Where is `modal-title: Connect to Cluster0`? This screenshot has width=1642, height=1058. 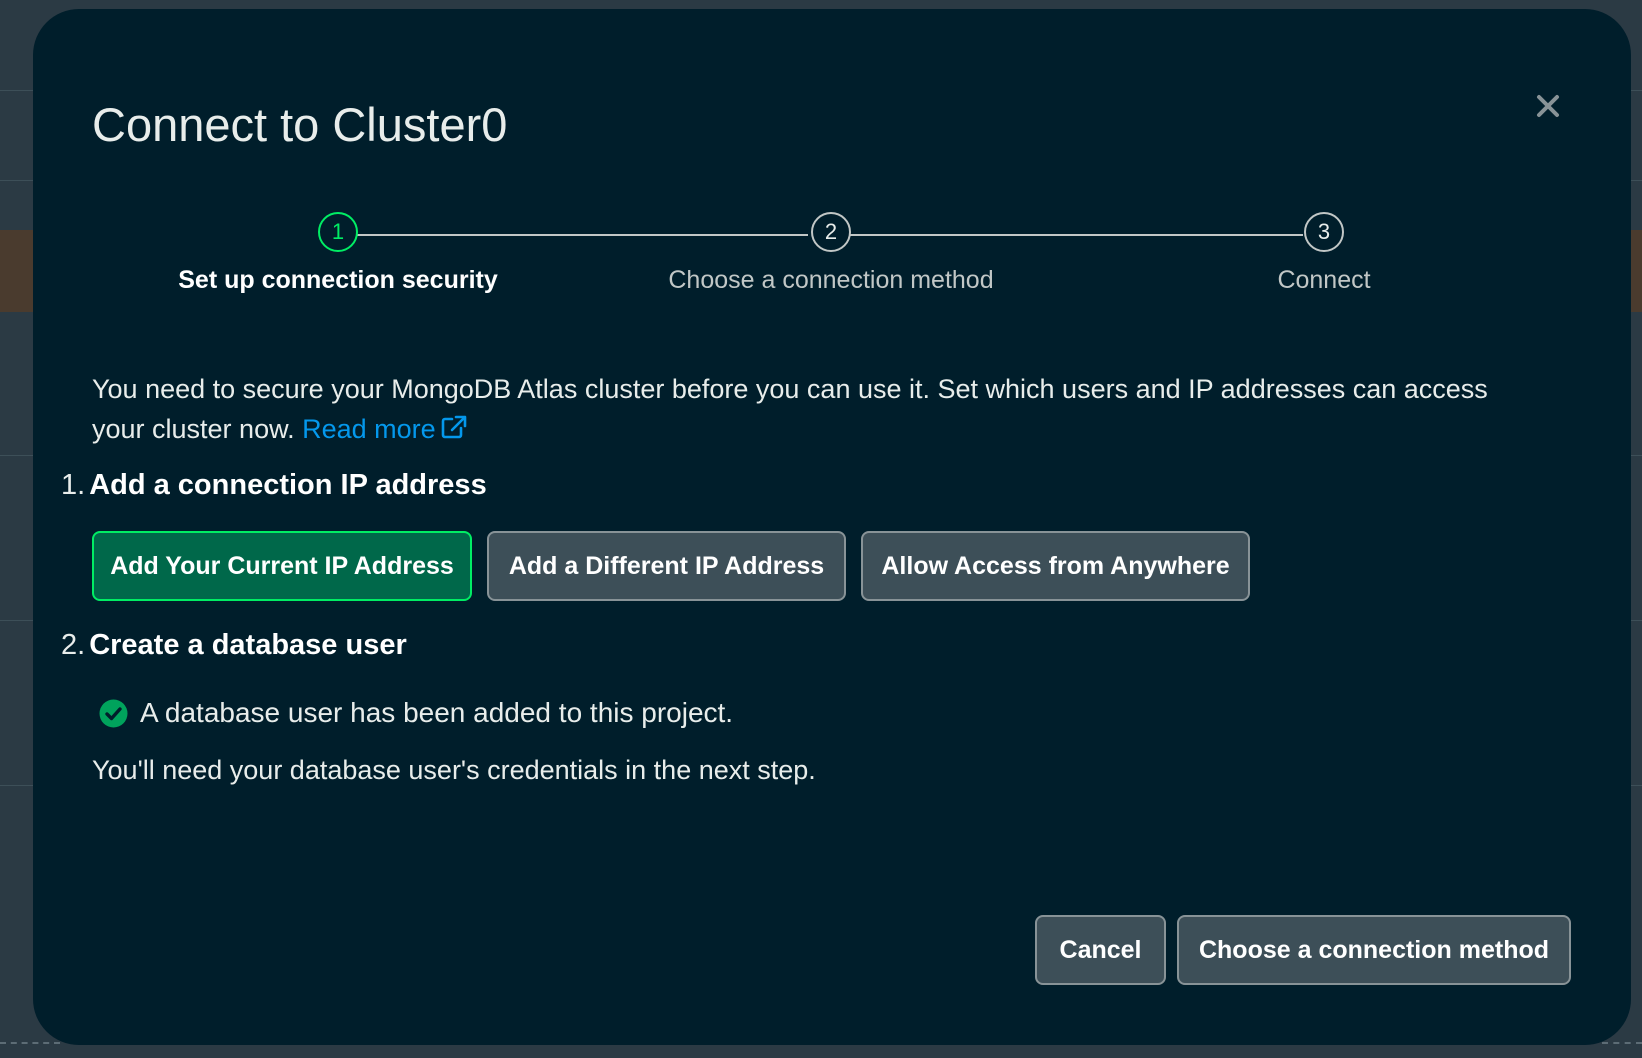
modal-title: Connect to Cluster0 is located at coordinates (300, 124).